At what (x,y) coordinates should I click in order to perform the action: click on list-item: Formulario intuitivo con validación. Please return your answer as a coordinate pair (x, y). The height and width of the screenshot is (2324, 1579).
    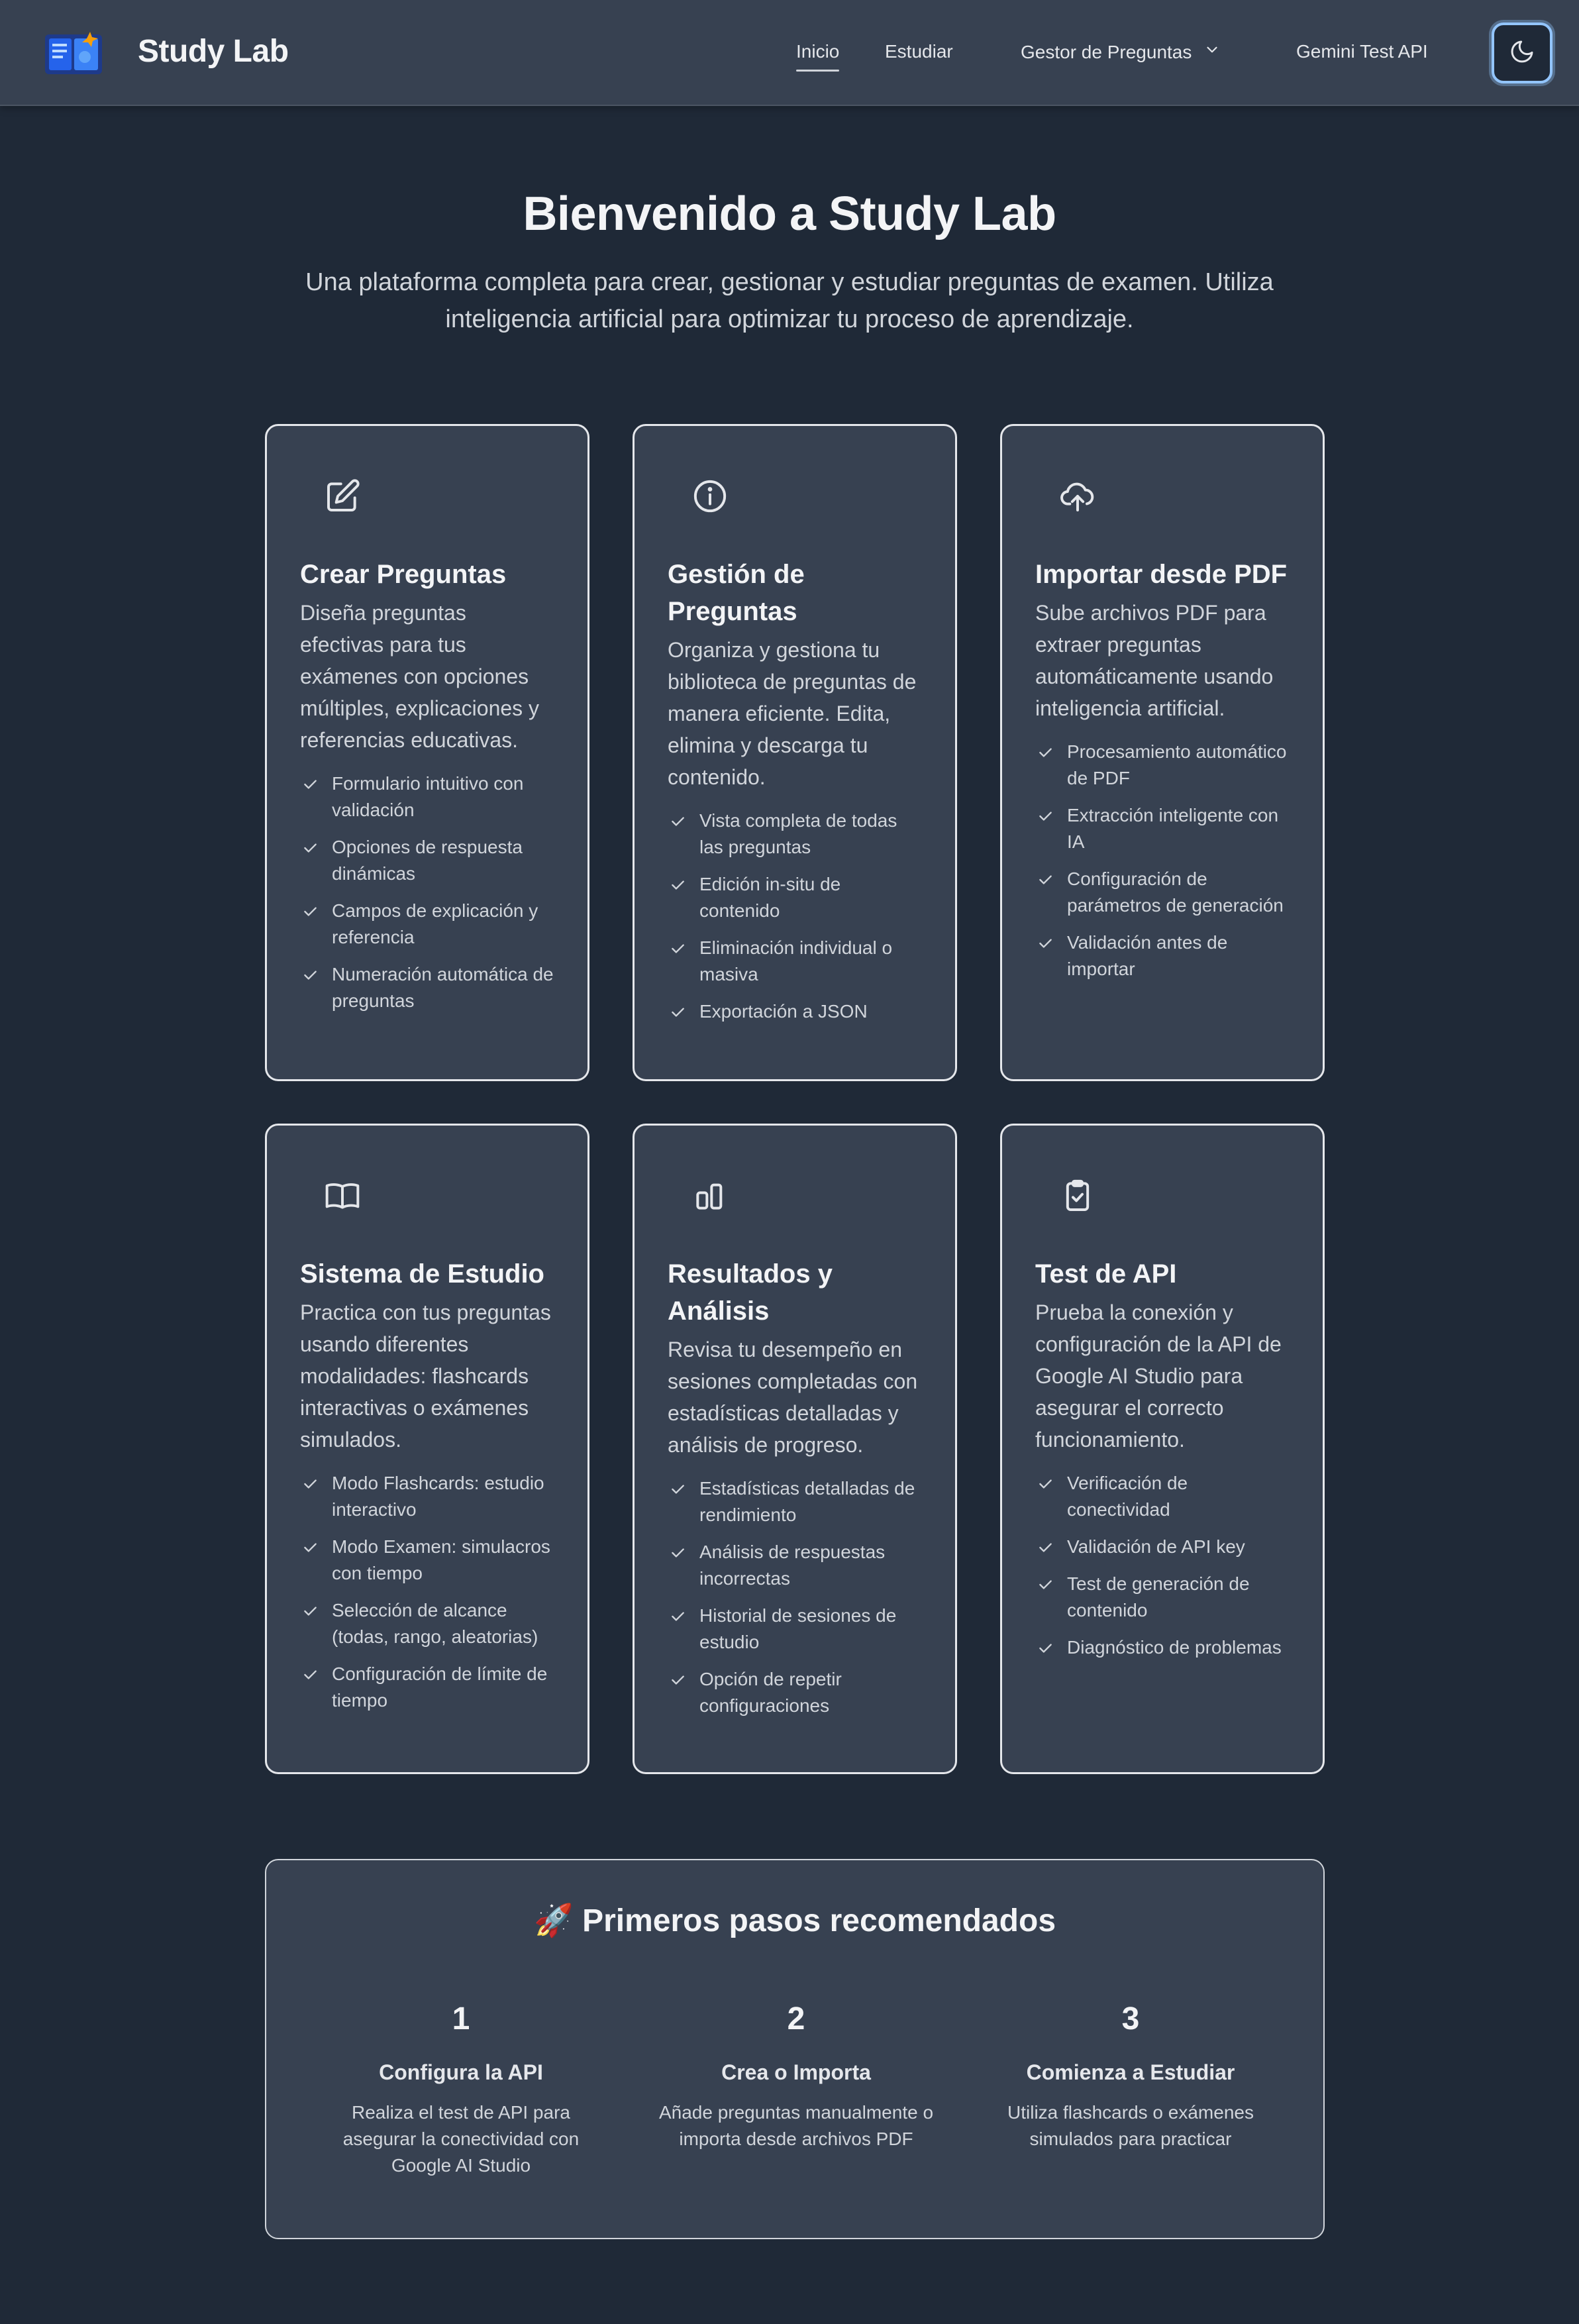
    Looking at the image, I should click on (427, 797).